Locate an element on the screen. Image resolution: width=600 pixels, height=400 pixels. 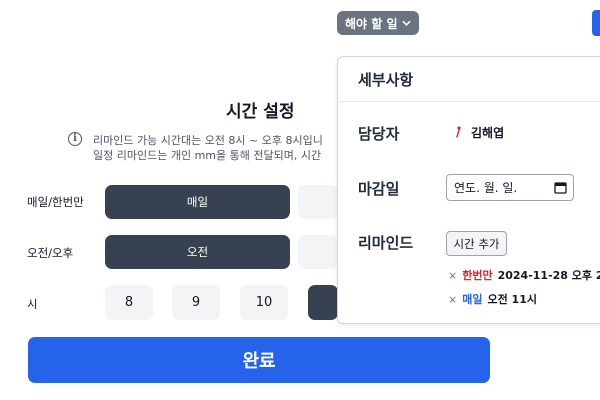
details-card-header: 세부사항 is located at coordinates (469, 79).